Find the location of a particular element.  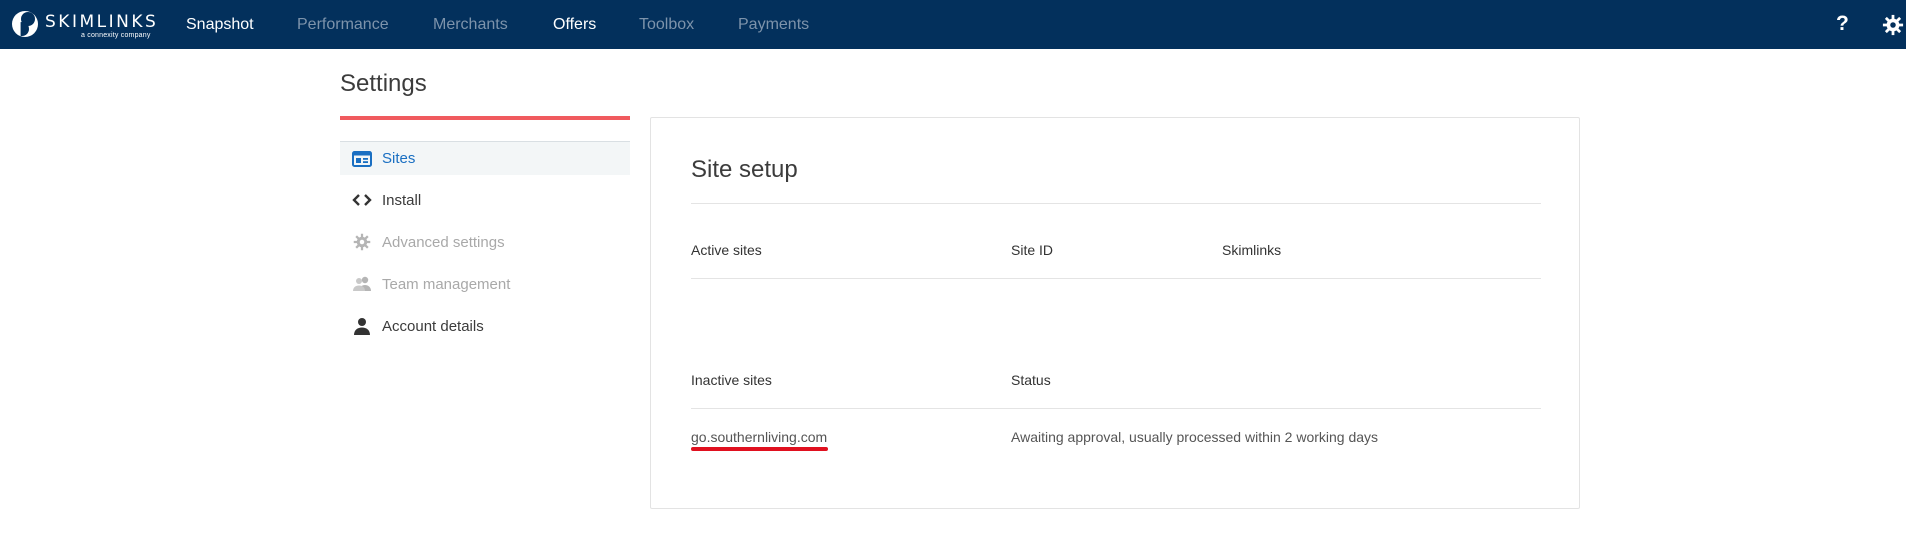

title-underline is located at coordinates (485, 118).